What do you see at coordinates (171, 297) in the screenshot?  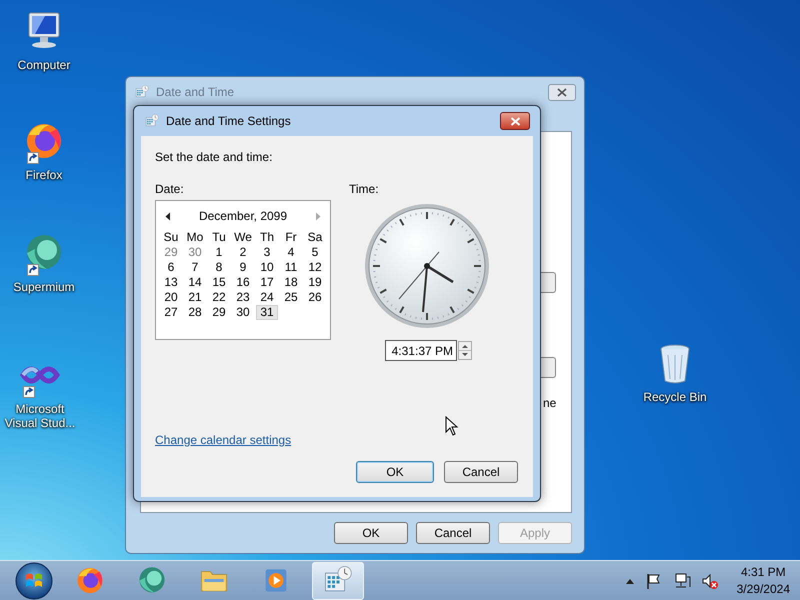 I see `calendar-day: 20` at bounding box center [171, 297].